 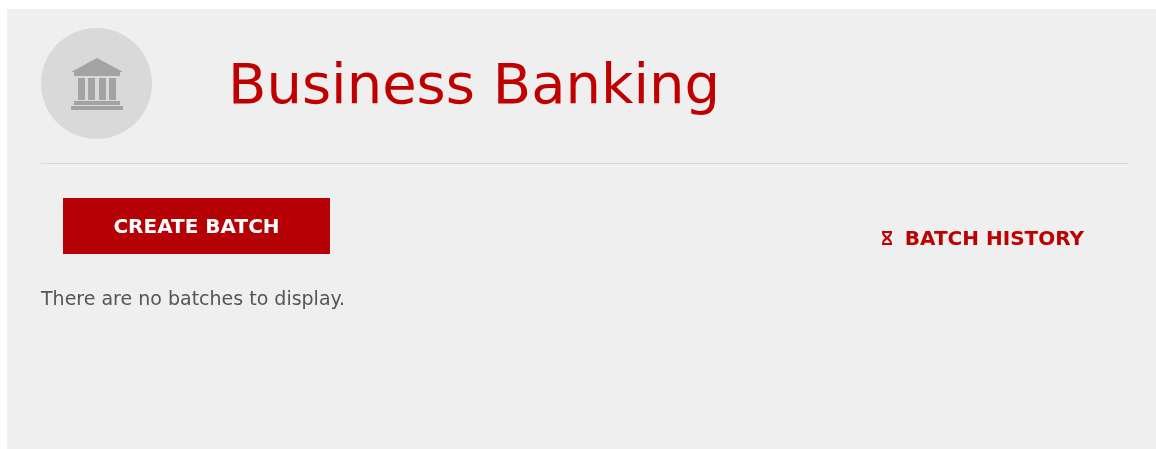 What do you see at coordinates (886, 238) in the screenshot?
I see `hourglass-icon` at bounding box center [886, 238].